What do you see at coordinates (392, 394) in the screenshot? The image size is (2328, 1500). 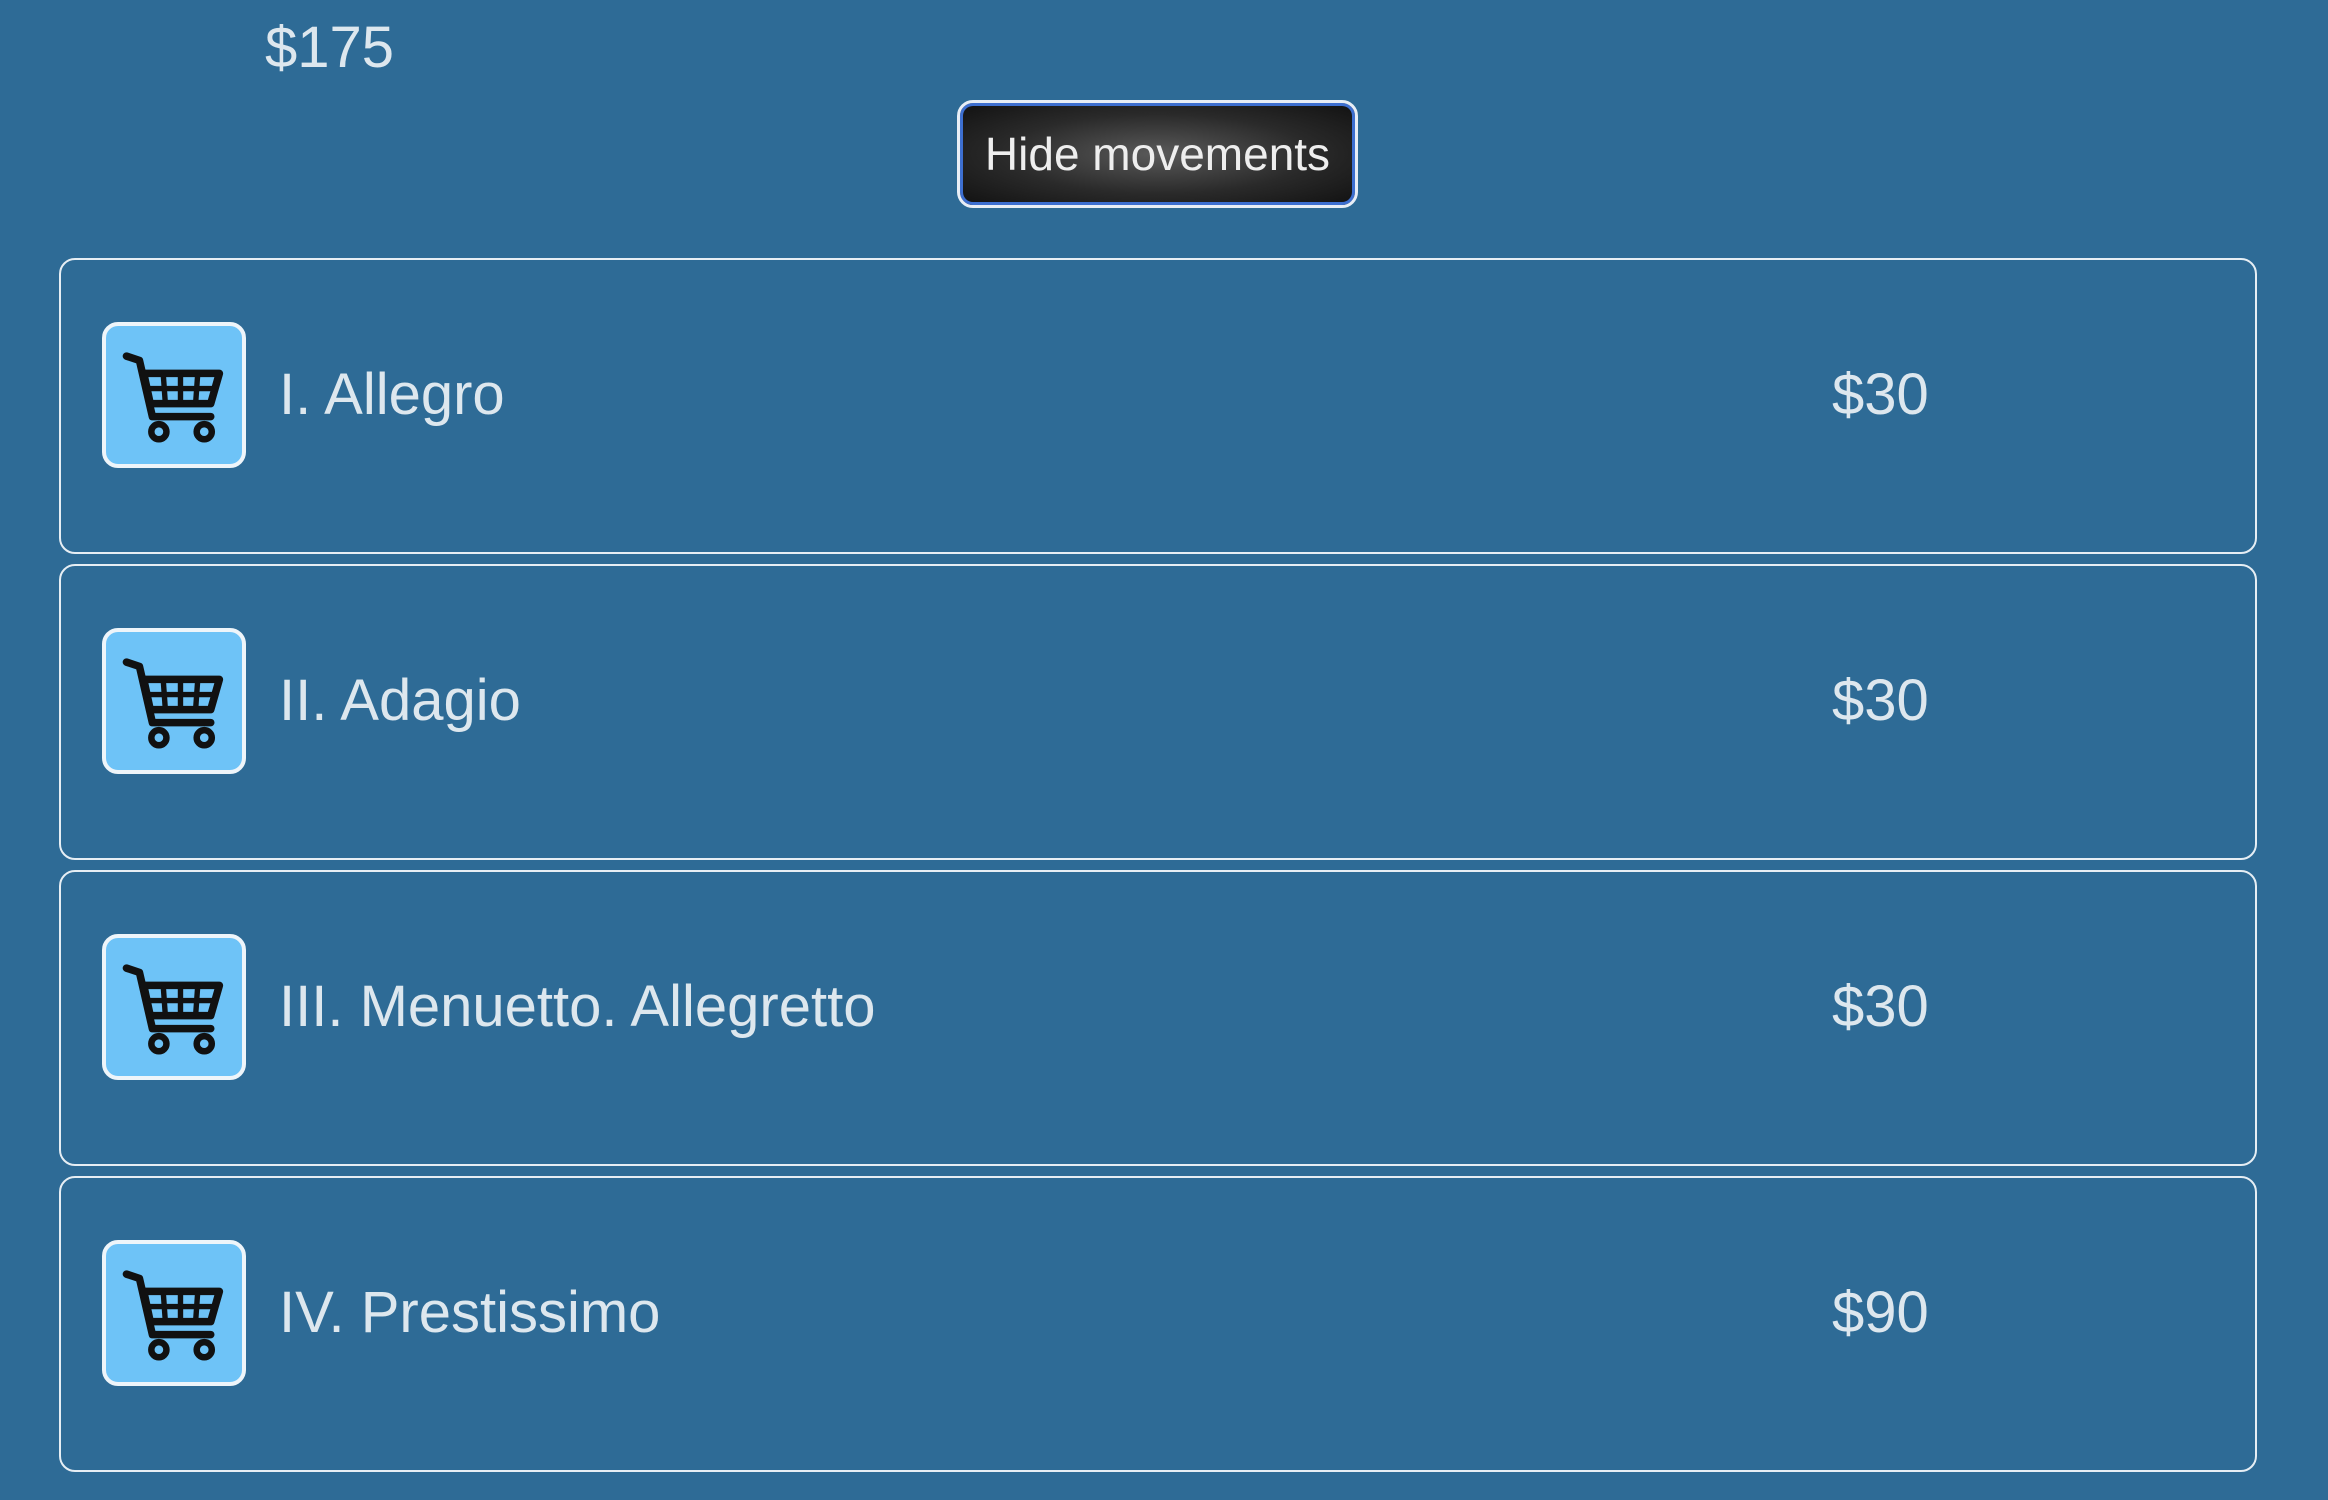 I see `movement-title: I. Allegro` at bounding box center [392, 394].